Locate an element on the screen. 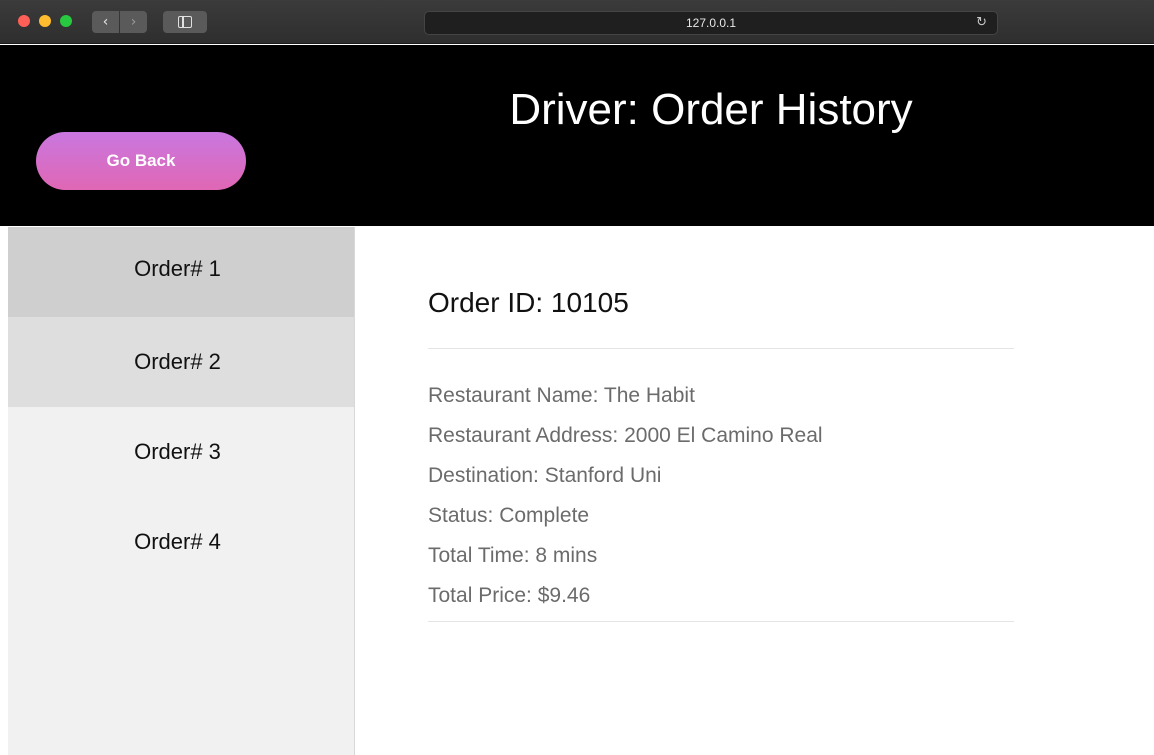  sidebar-item-order-1: Order# 1 is located at coordinates (181, 272).